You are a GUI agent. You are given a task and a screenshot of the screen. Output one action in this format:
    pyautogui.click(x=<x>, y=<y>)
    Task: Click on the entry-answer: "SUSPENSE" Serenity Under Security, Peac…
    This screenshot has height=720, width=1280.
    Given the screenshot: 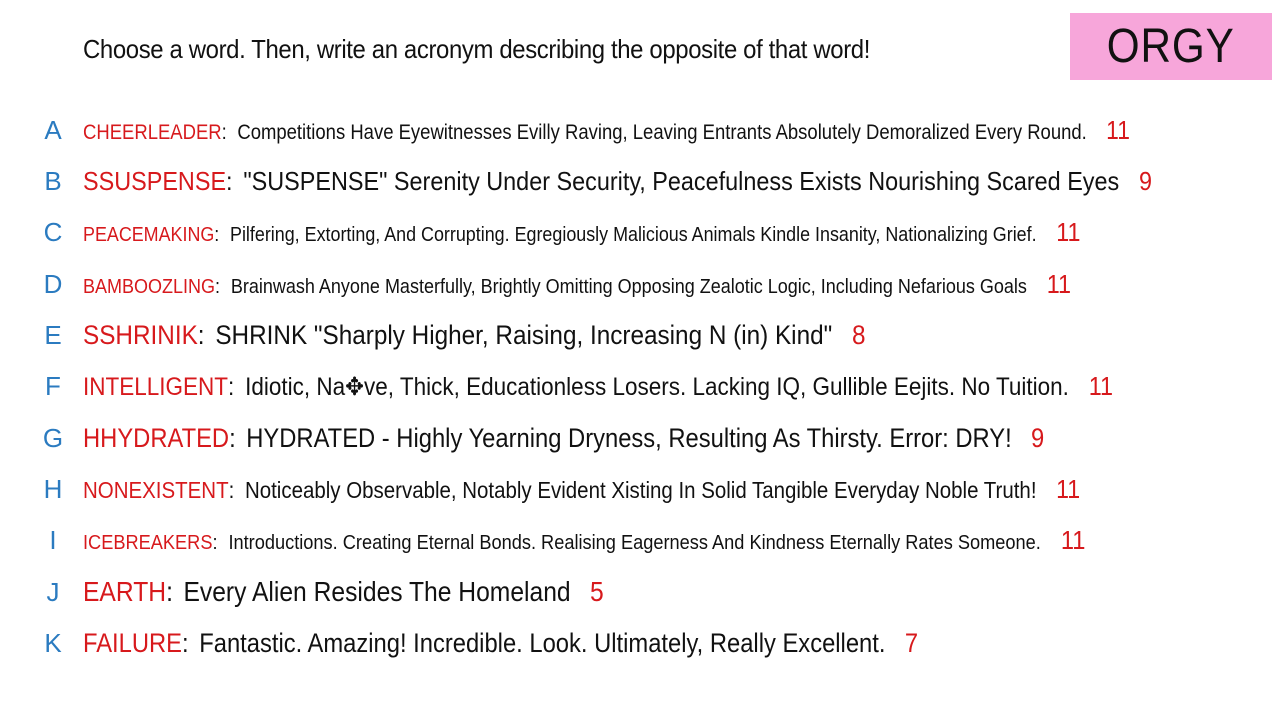 What is the action you would take?
    pyautogui.click(x=681, y=180)
    